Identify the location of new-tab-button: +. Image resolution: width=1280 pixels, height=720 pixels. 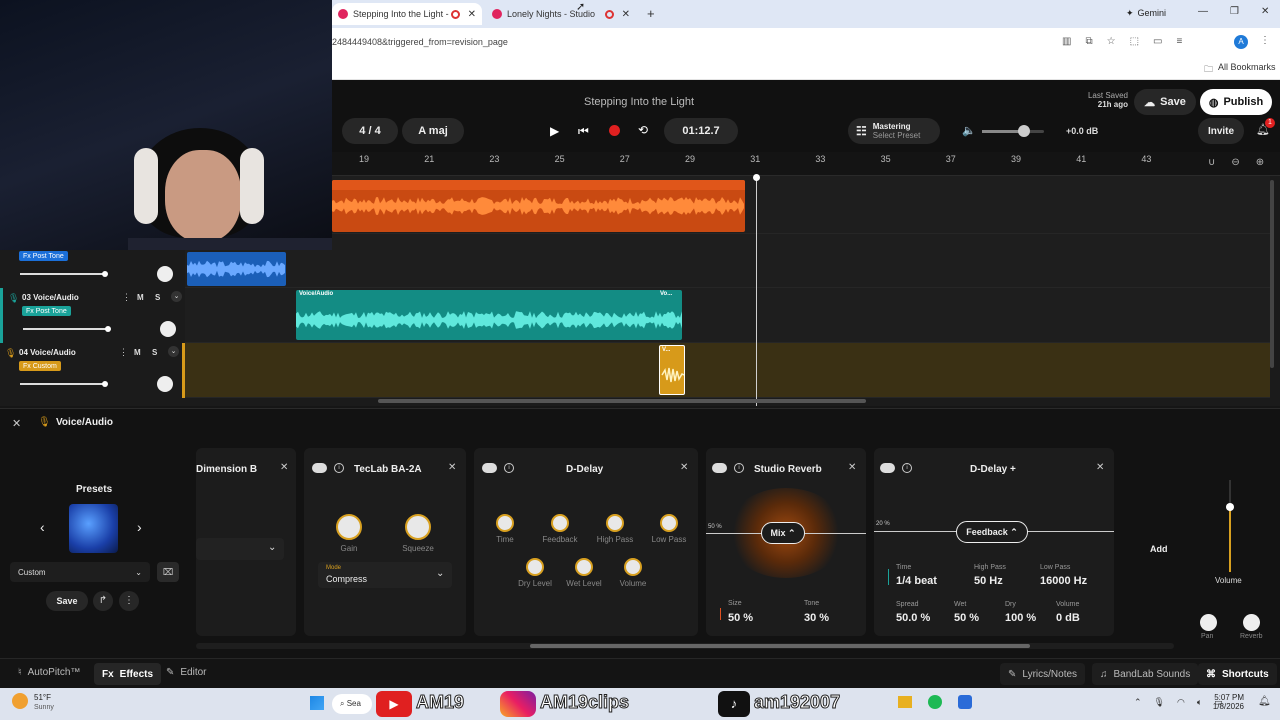
(651, 13).